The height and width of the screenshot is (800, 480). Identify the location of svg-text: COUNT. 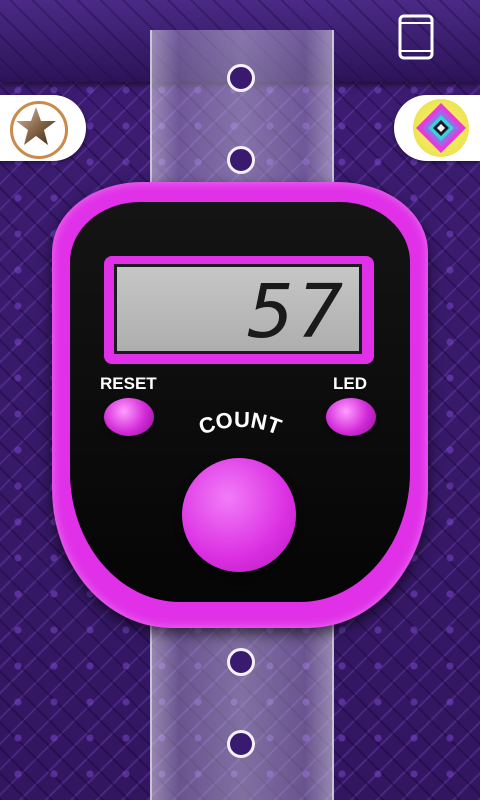
(240, 424).